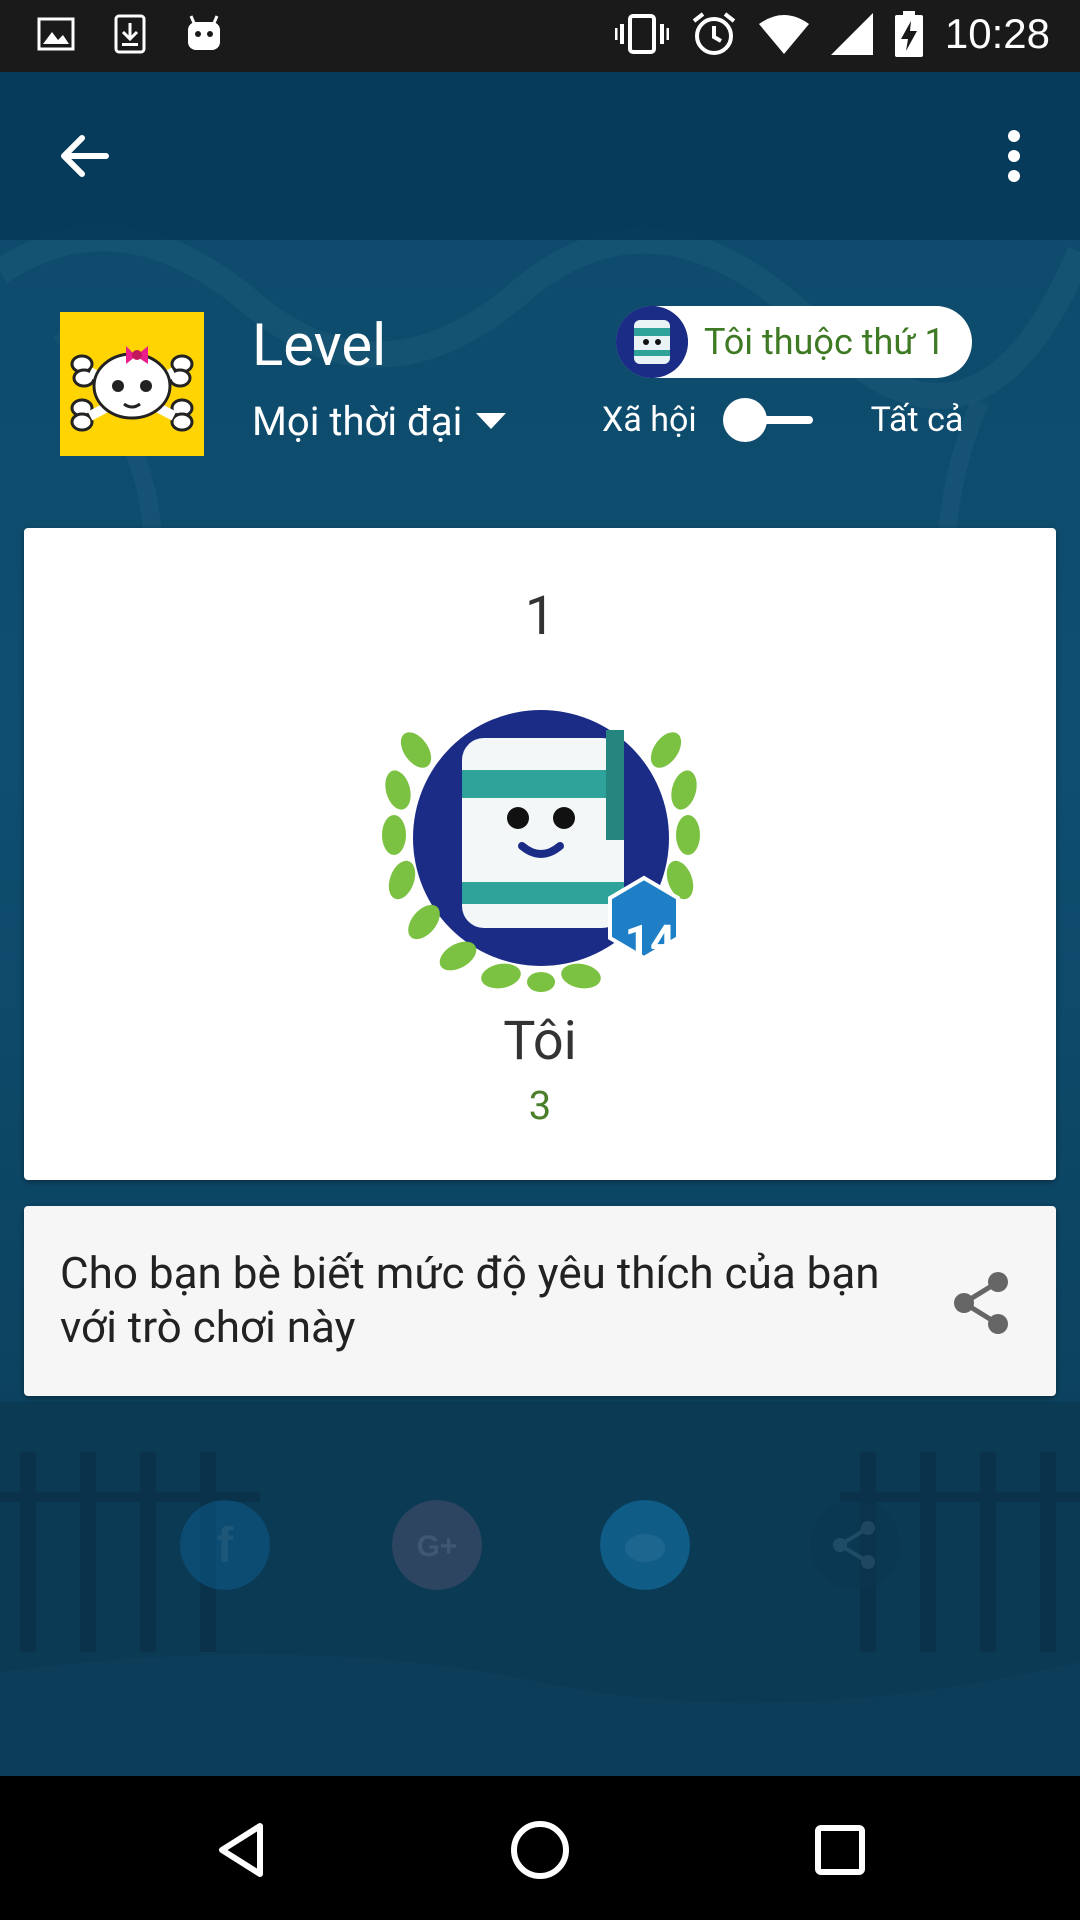 This screenshot has height=1920, width=1080. I want to click on more-vert-icon, so click(1014, 156).